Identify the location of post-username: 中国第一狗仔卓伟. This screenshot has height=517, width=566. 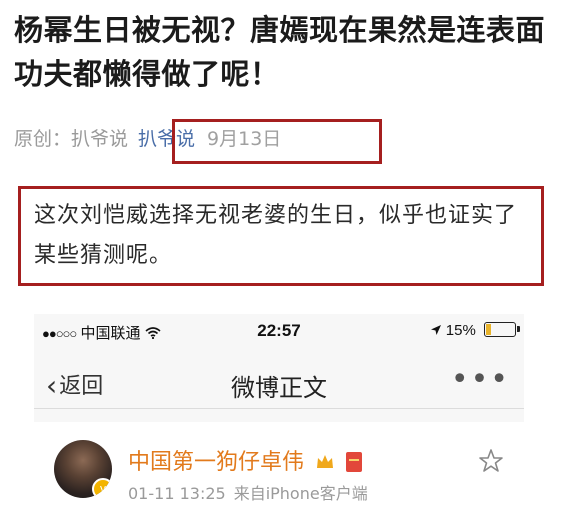
(245, 460).